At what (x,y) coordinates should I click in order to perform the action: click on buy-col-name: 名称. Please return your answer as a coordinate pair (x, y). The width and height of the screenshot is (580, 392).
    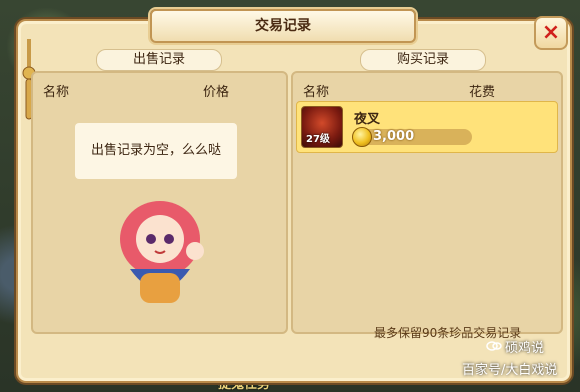
    Looking at the image, I should click on (316, 92).